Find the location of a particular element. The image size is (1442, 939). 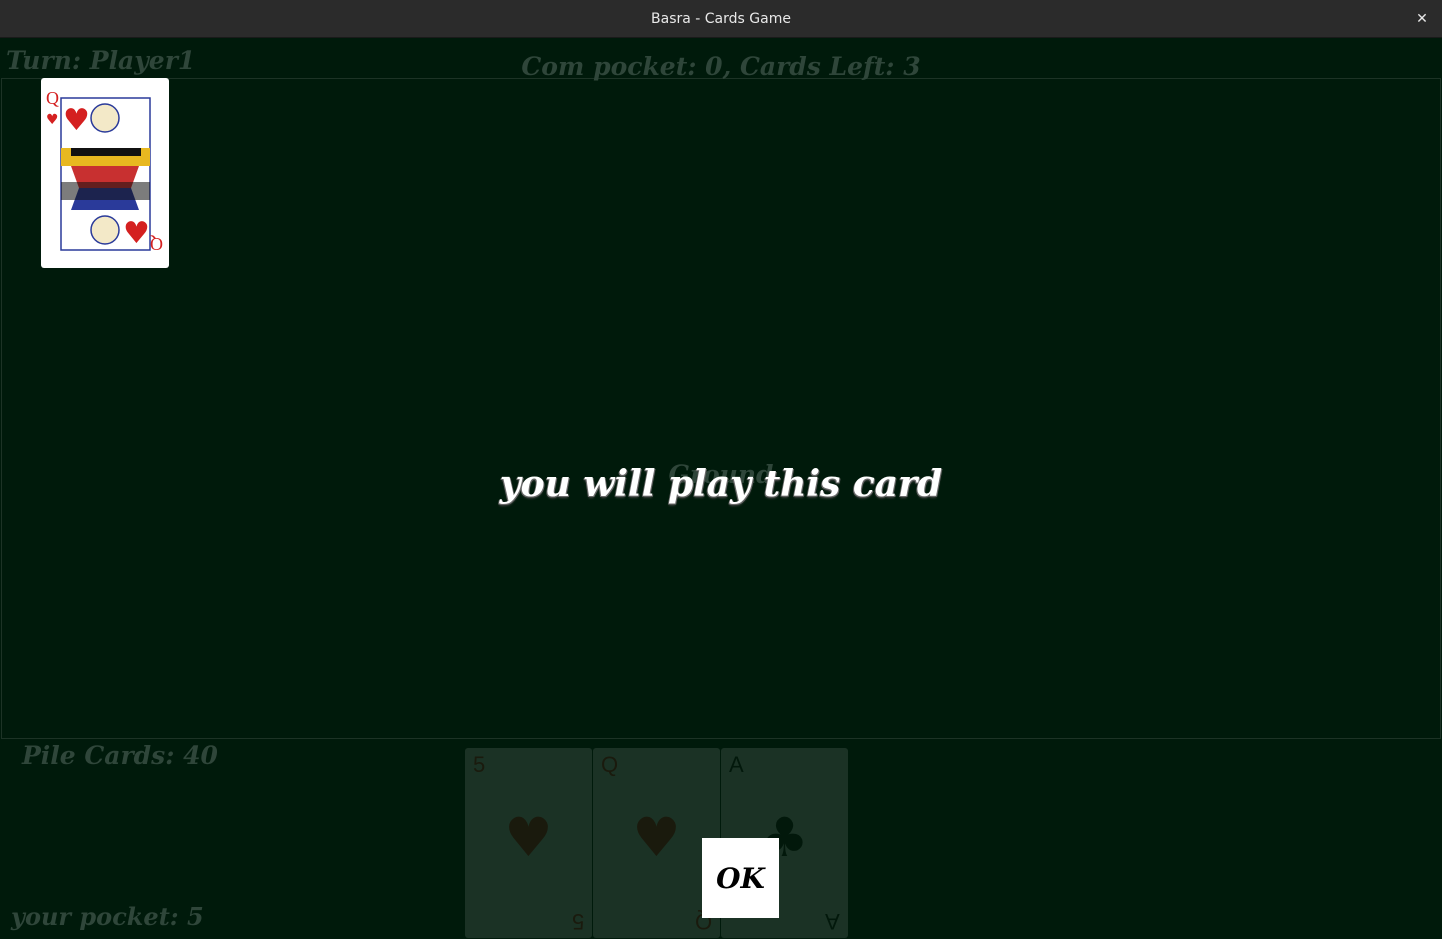

hand-card-five-of-hearts: 5 ♥ 5 is located at coordinates (528, 843).